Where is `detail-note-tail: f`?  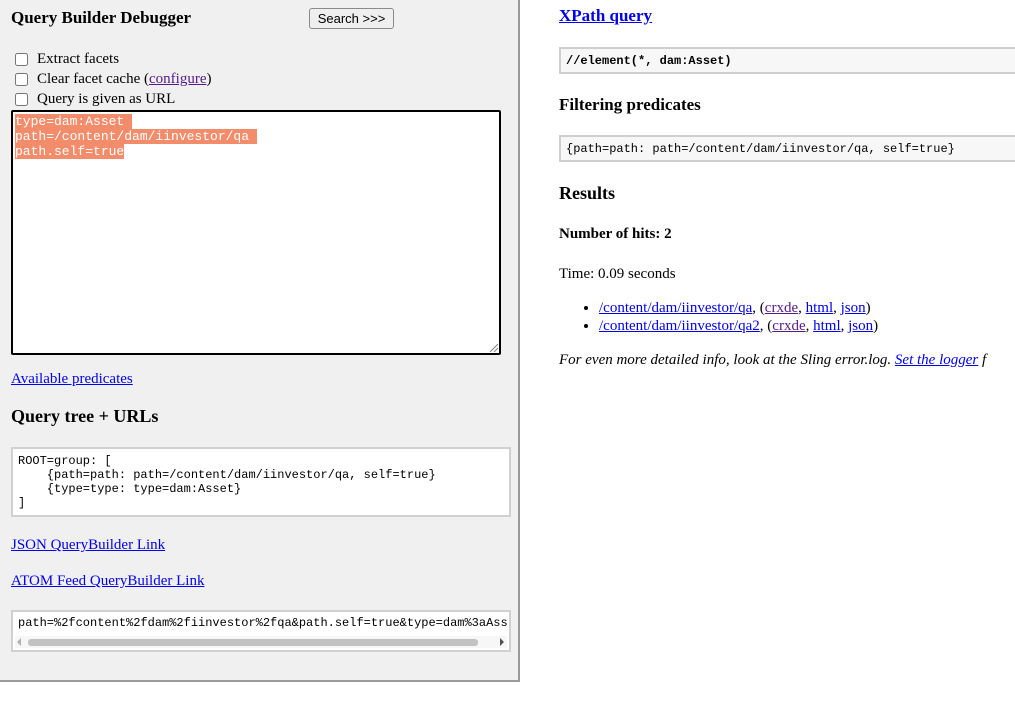 detail-note-tail: f is located at coordinates (982, 360).